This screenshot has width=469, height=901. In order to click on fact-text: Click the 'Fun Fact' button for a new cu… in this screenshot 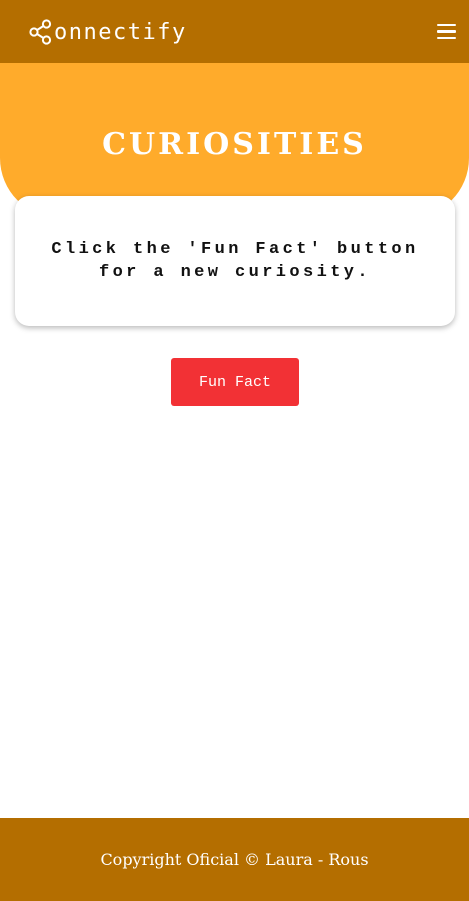, I will do `click(235, 261)`.